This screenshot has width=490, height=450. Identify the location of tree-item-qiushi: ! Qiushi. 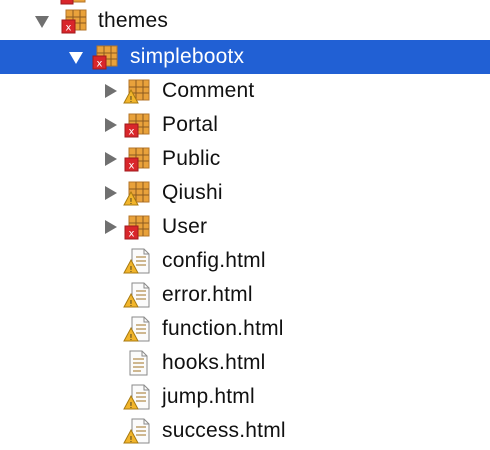
(245, 193).